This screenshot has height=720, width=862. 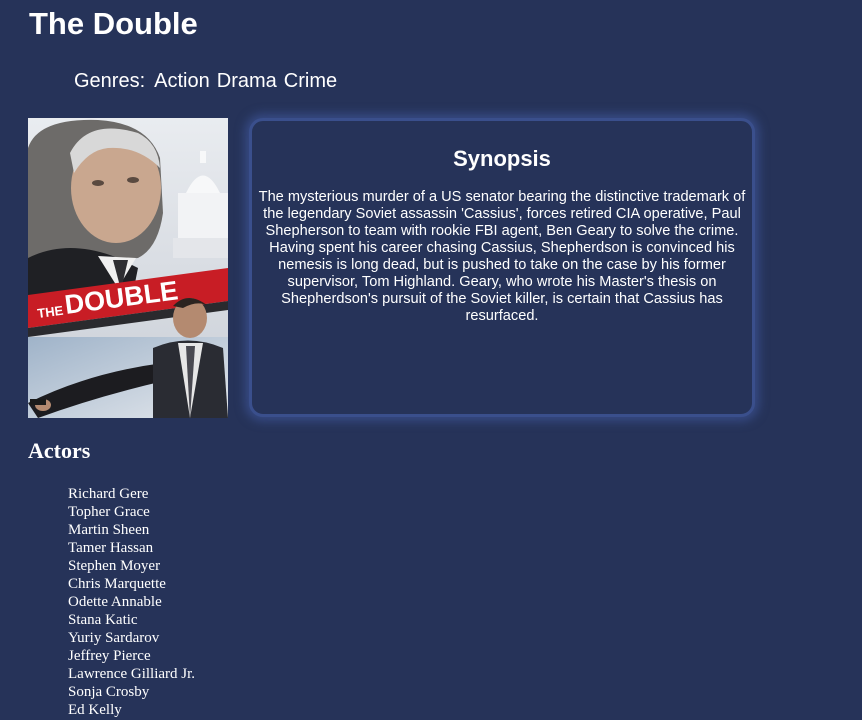 What do you see at coordinates (109, 656) in the screenshot?
I see `actor-item: Jeffrey Pierce` at bounding box center [109, 656].